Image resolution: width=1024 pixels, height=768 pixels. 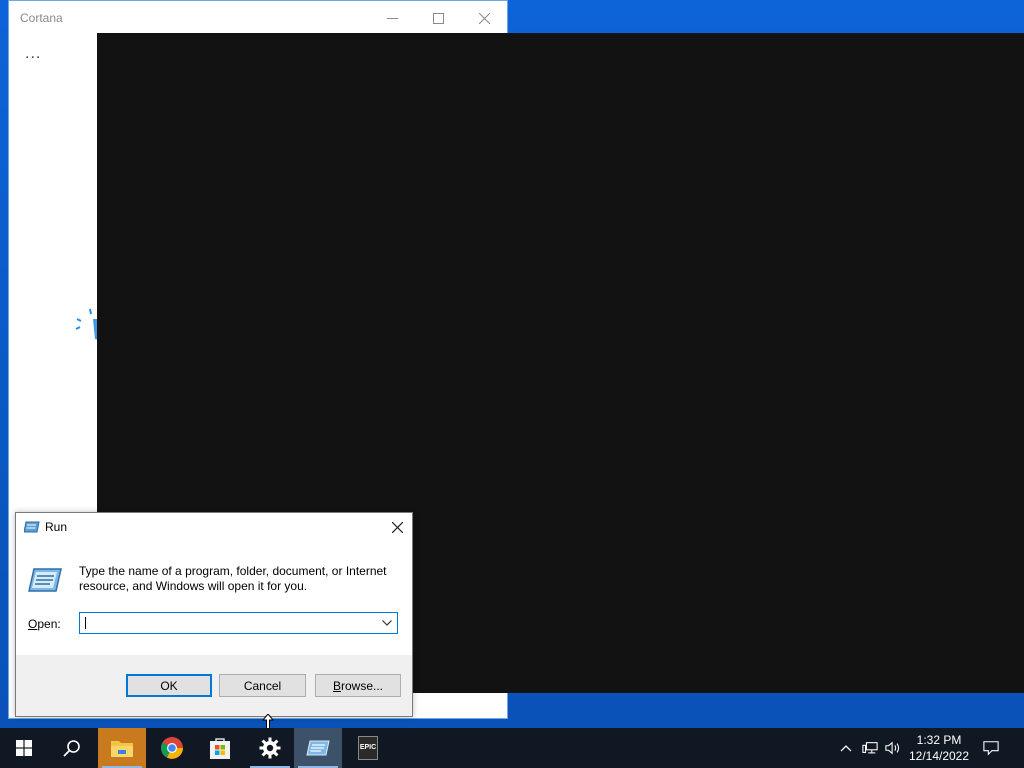 I want to click on epic-games-label: EPIC, so click(x=368, y=747).